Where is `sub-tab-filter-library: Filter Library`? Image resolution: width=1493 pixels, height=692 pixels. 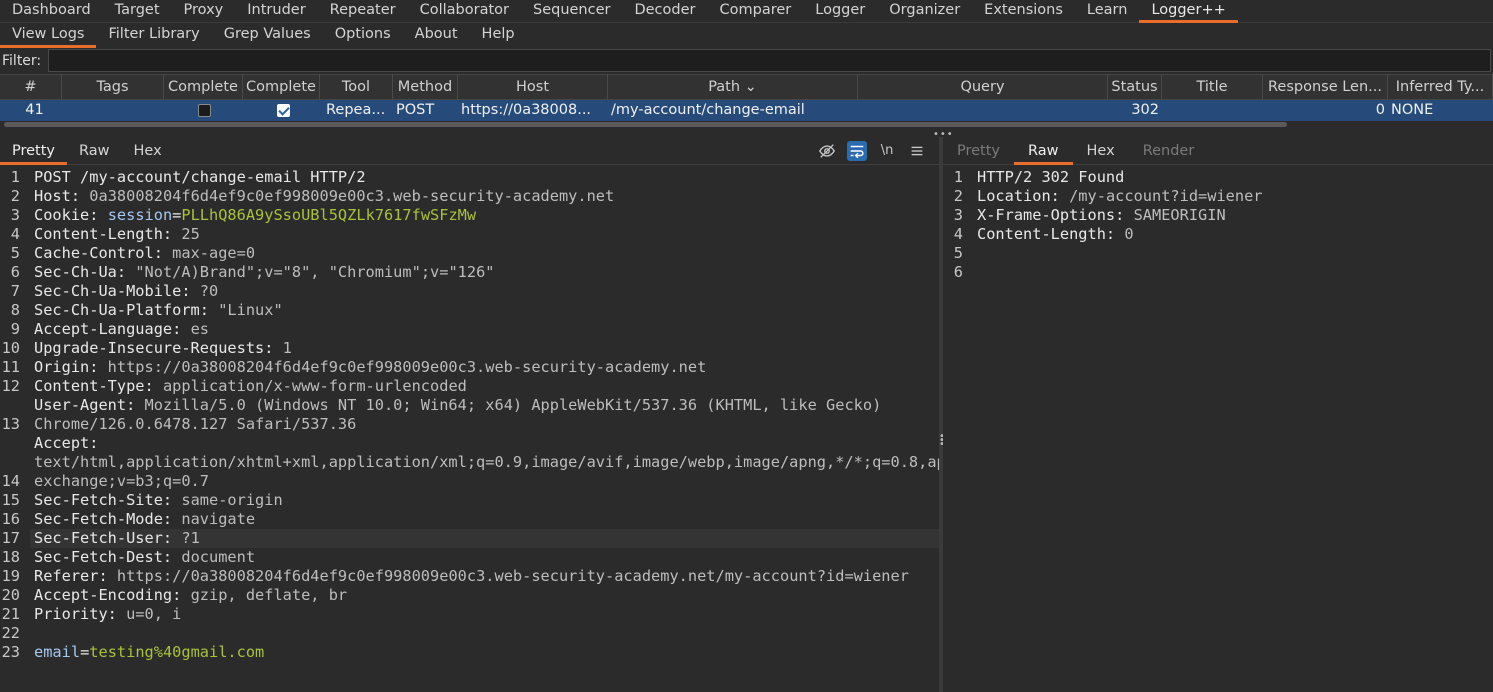
sub-tab-filter-library: Filter Library is located at coordinates (153, 35).